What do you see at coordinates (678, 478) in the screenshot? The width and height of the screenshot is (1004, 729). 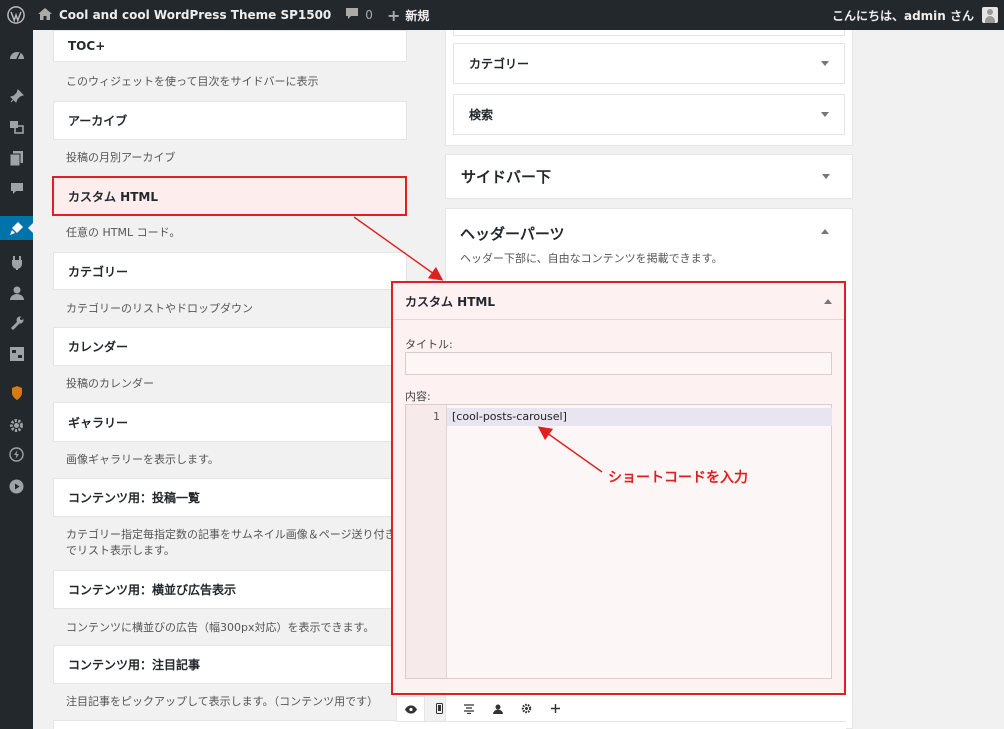 I see `annotation-label: ショートコードを入力` at bounding box center [678, 478].